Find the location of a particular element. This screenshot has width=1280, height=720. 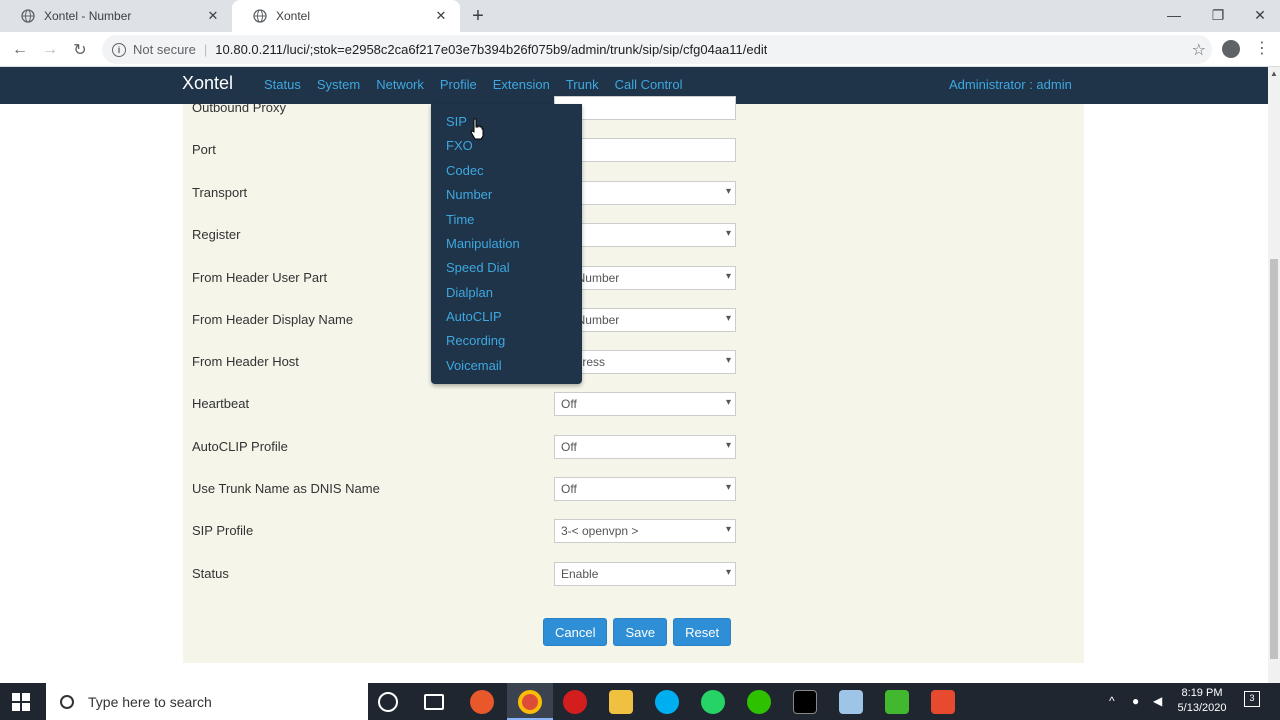

form-row: SIP Profile 3-< openvpn > is located at coordinates (464, 531).